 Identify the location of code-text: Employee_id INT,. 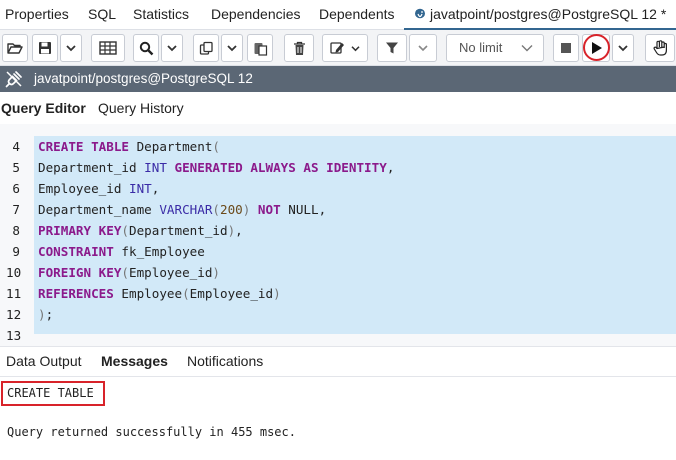
(98, 188).